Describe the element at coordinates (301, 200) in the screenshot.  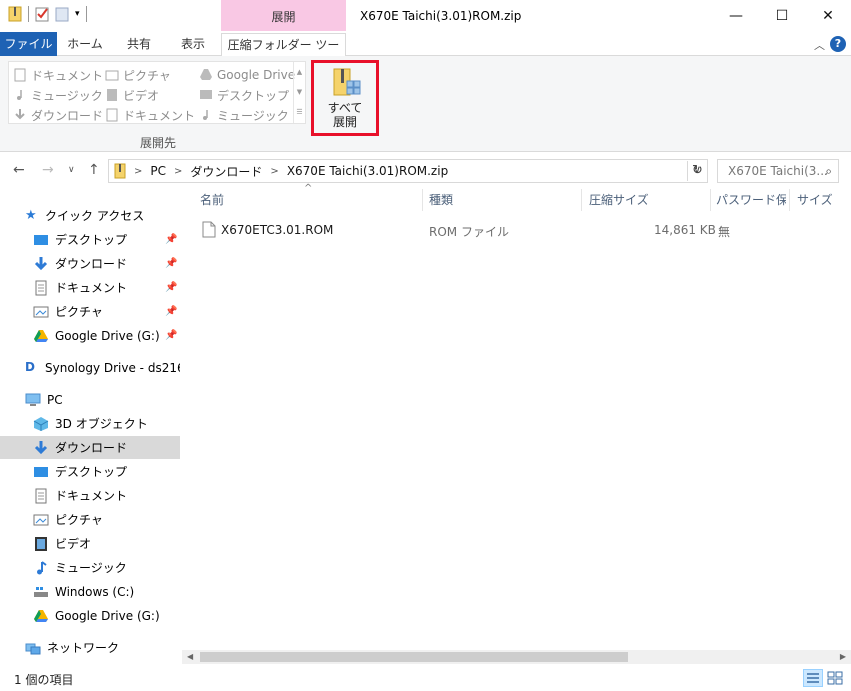
I see `column-header-name: 名前` at that location.